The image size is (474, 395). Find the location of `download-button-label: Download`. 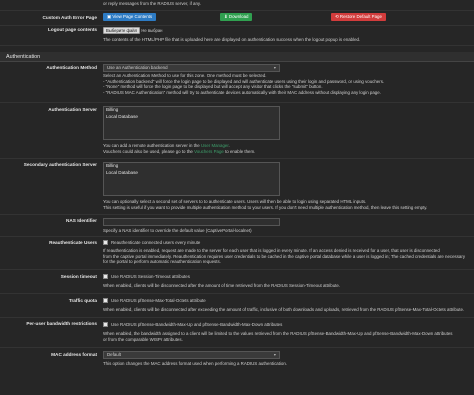

download-button-label: Download is located at coordinates (238, 16).